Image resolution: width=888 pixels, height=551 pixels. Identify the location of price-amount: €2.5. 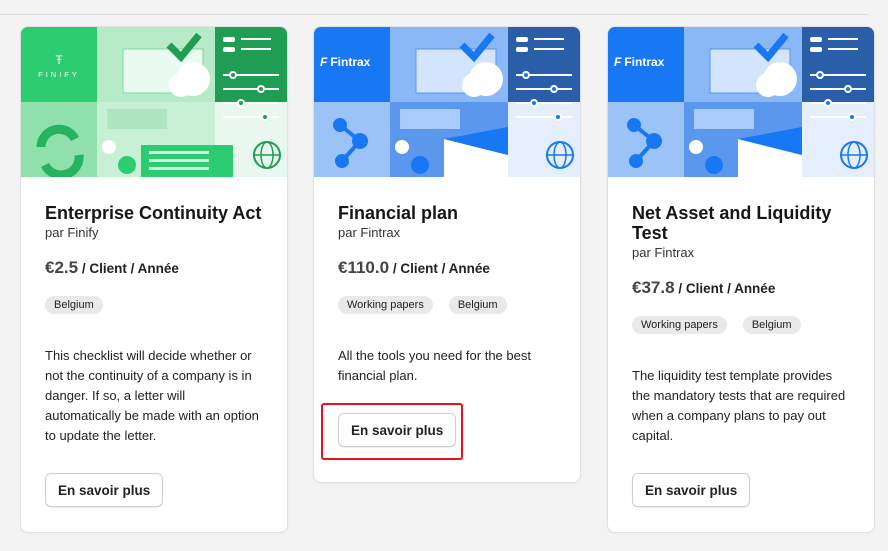
(62, 267).